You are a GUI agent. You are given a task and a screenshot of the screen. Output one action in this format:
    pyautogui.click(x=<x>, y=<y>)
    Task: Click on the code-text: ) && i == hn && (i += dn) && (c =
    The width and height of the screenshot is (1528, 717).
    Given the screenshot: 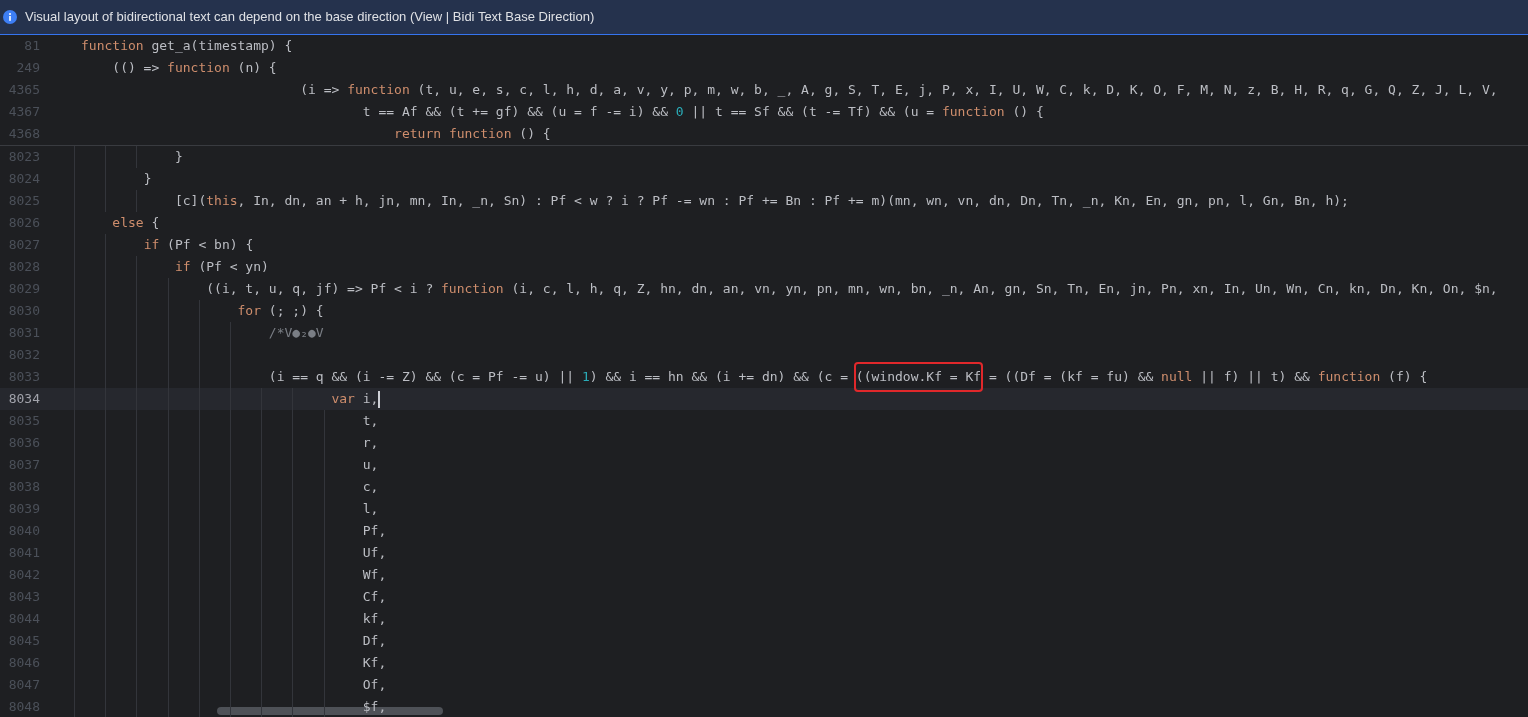 What is the action you would take?
    pyautogui.click(x=719, y=377)
    